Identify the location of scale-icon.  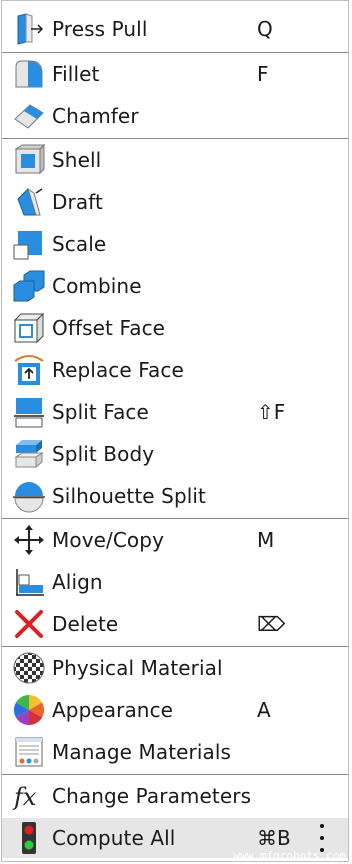
(29, 244).